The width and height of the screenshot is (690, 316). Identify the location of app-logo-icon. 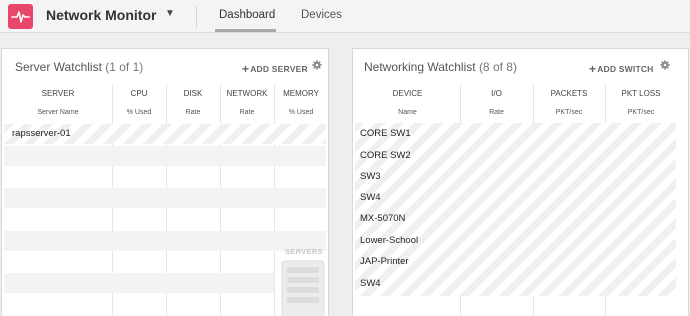
(20, 16).